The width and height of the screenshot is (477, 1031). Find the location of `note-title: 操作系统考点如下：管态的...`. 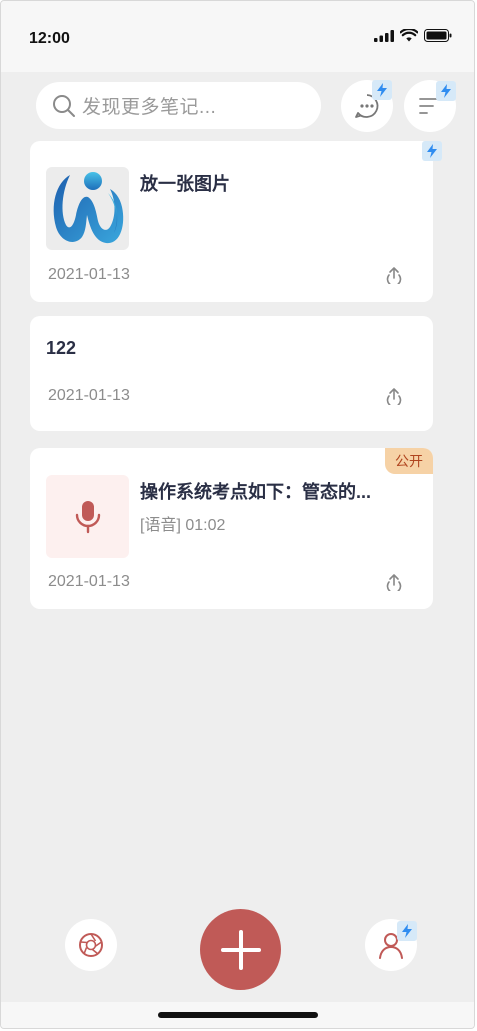

note-title: 操作系统考点如下：管态的... is located at coordinates (256, 492).